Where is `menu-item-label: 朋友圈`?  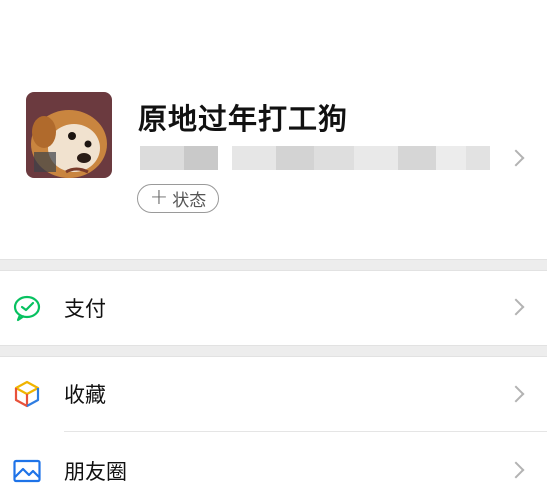
menu-item-label: 朋友圈 is located at coordinates (95, 472).